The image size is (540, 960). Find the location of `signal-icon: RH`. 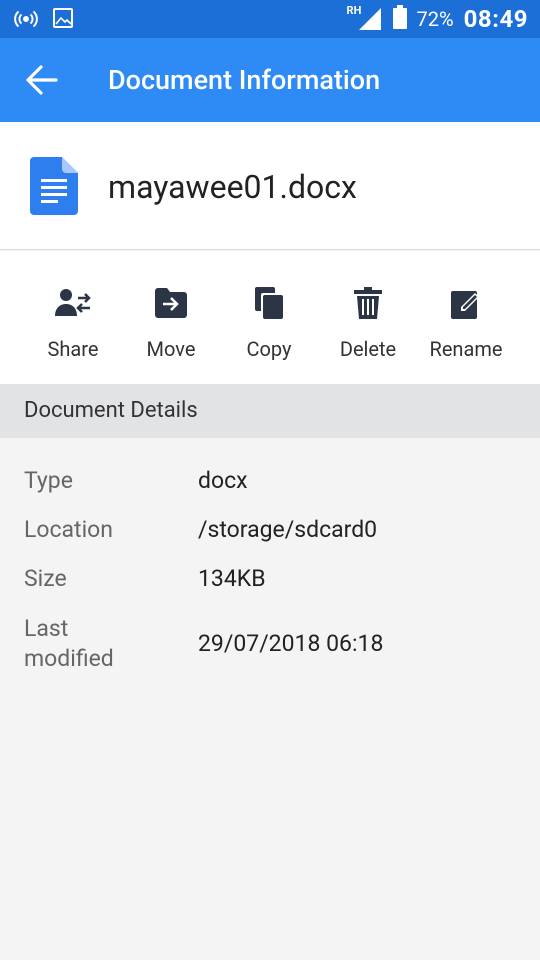

signal-icon: RH is located at coordinates (365, 18).